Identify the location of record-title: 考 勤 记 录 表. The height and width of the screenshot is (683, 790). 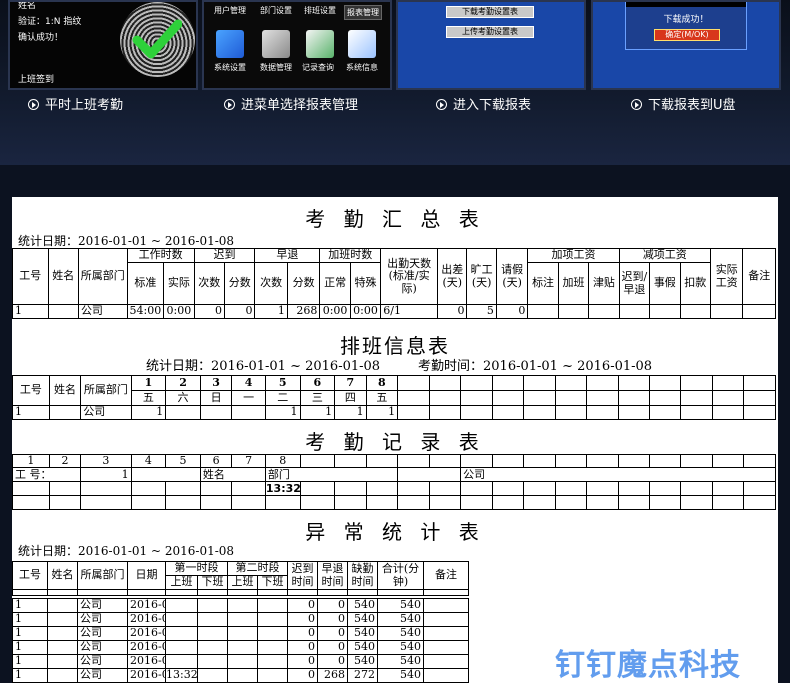
(395, 442).